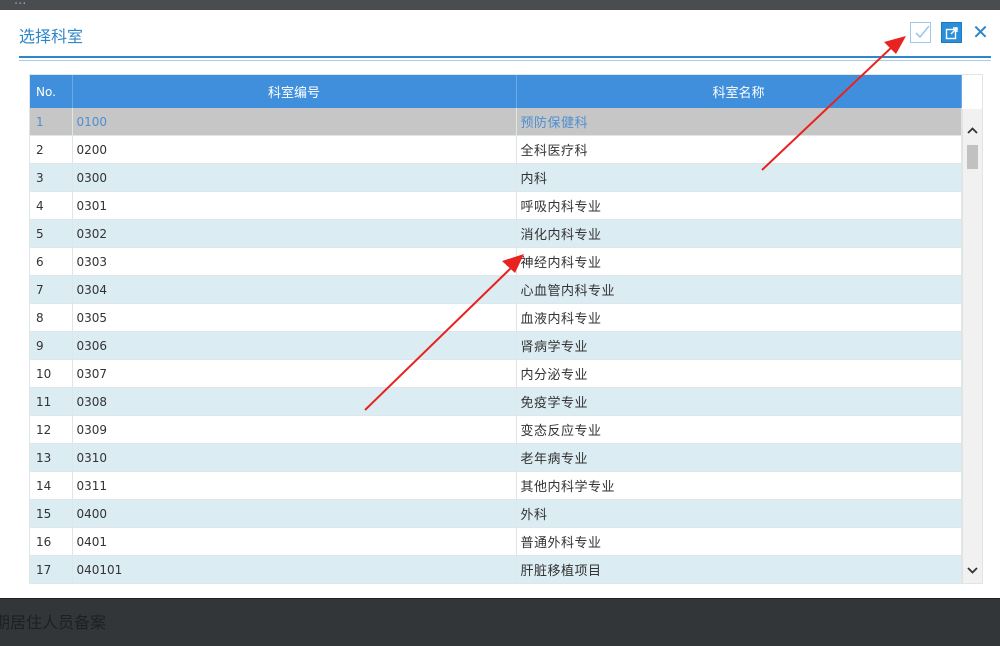 This screenshot has height=646, width=1000. Describe the element at coordinates (739, 289) in the screenshot. I see `department-name: 心血管内科专业` at that location.